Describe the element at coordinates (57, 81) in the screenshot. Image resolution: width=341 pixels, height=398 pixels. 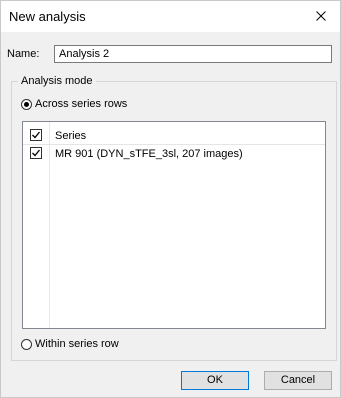
I see `analysis-mode-legend: Analysis mode` at that location.